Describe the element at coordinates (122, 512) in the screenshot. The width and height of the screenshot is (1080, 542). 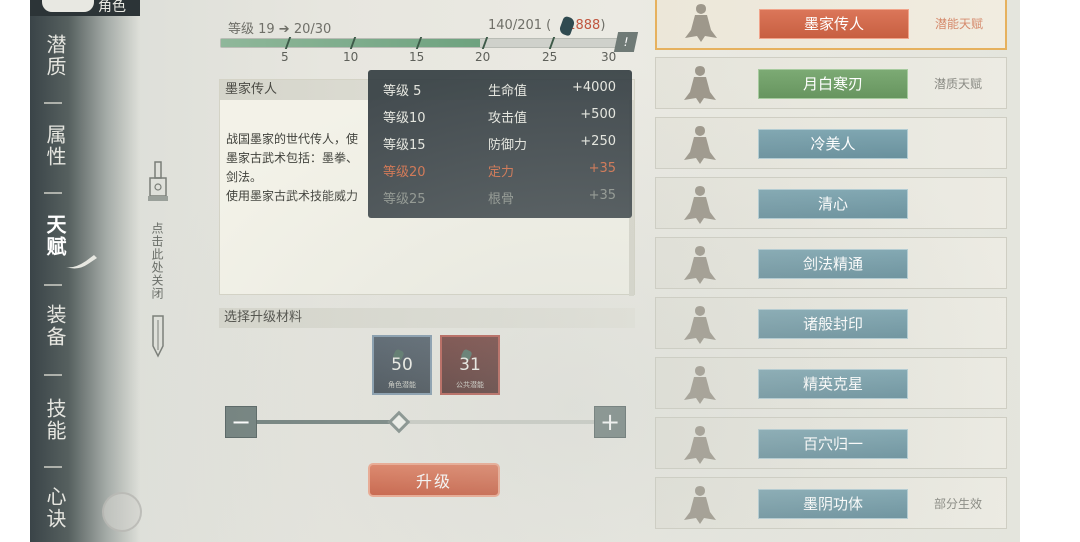
I see `emblem-icon` at that location.